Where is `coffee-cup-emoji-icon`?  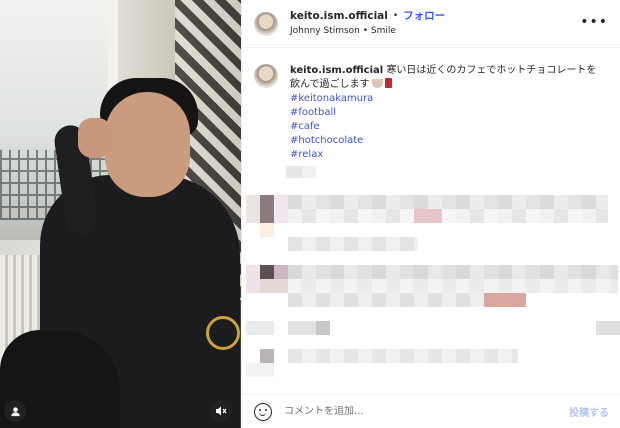
coffee-cup-emoji-icon is located at coordinates (377, 83).